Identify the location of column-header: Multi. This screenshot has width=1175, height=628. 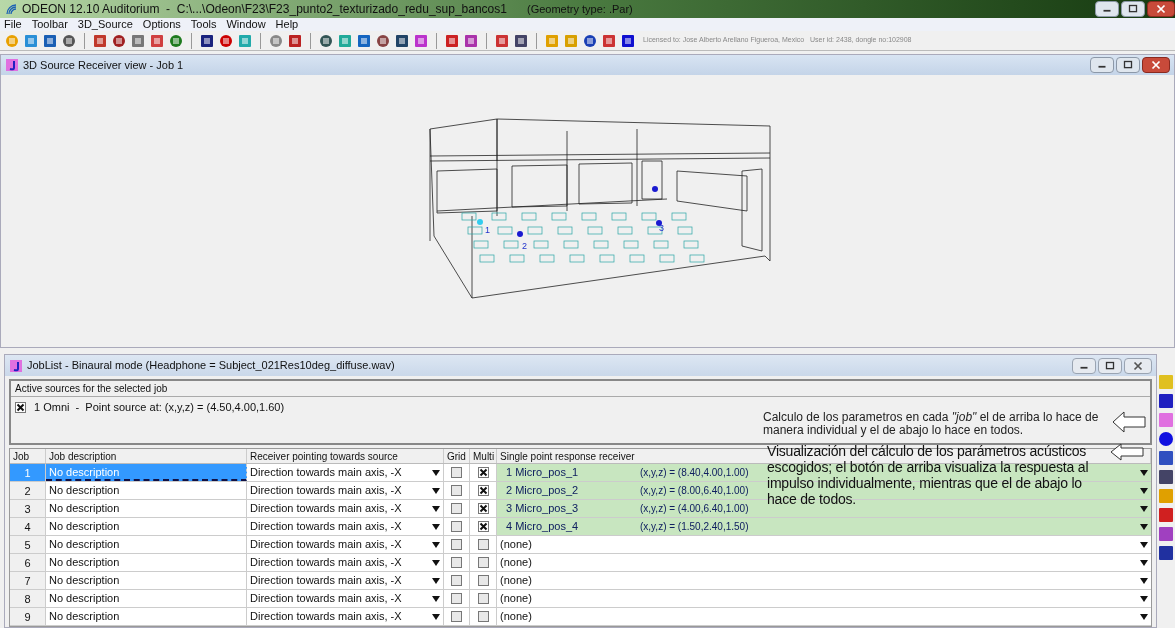
(484, 456).